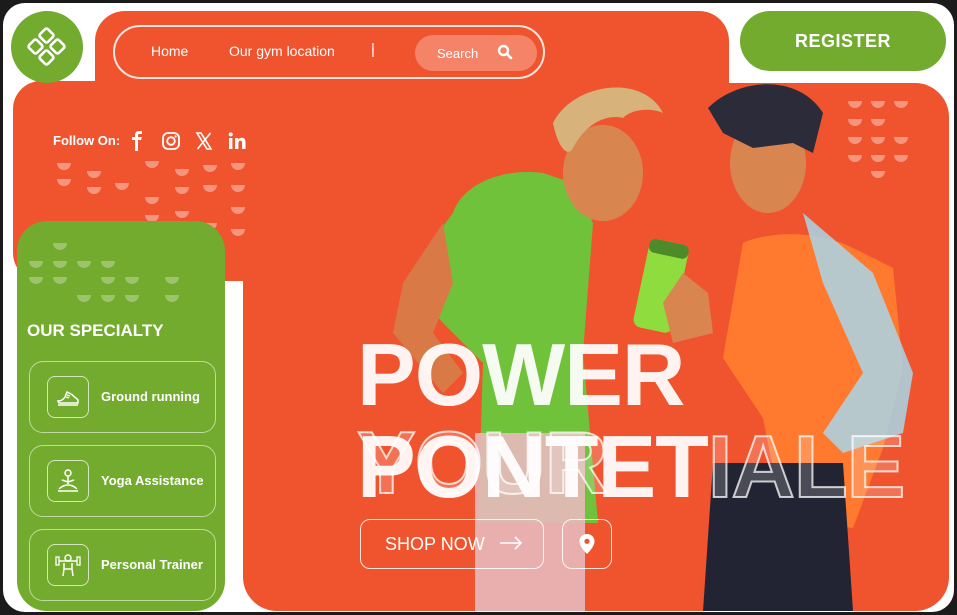 The image size is (957, 615). Describe the element at coordinates (204, 141) in the screenshot. I see `x-icon` at that location.